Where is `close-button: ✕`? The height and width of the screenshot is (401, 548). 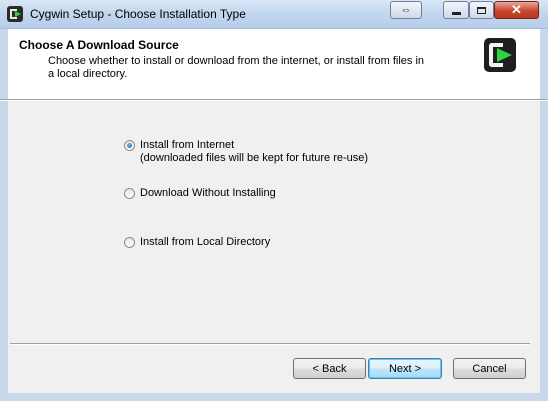 close-button: ✕ is located at coordinates (516, 10).